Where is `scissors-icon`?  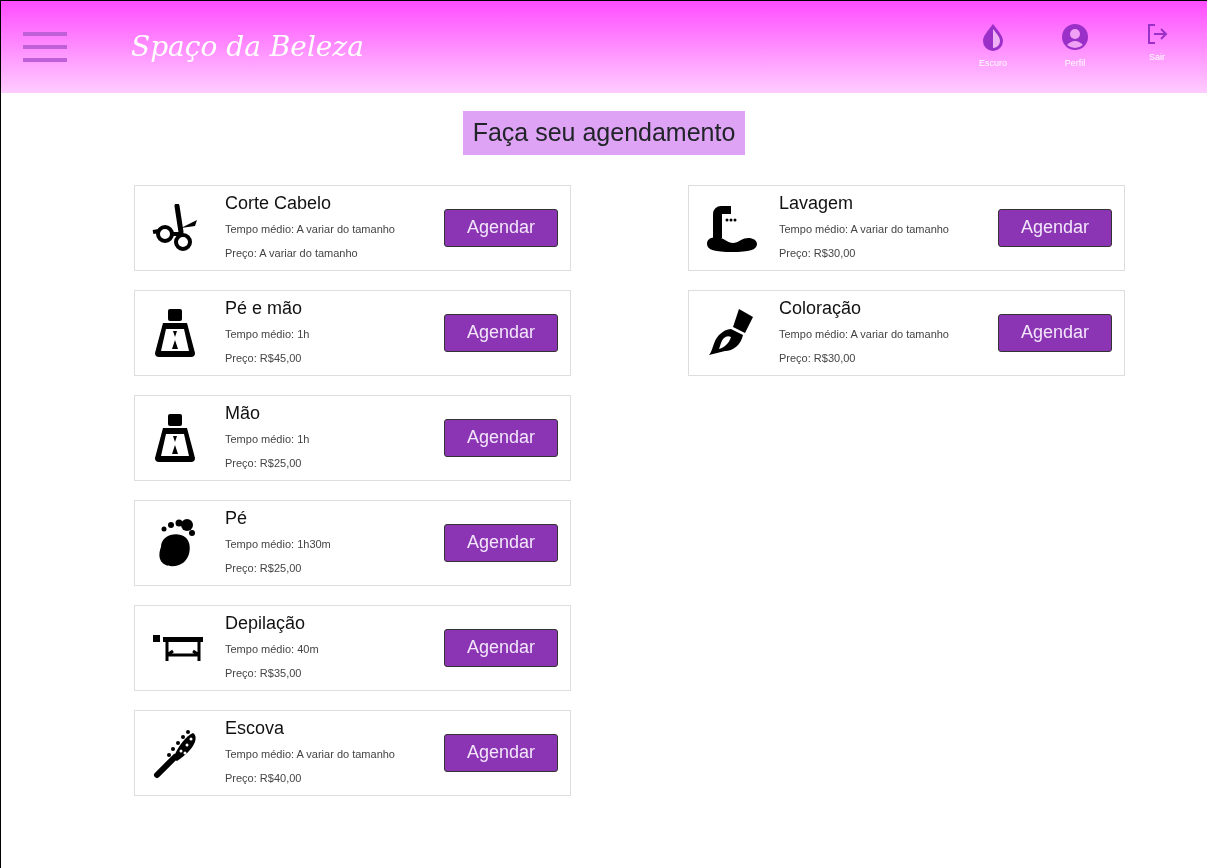
scissors-icon is located at coordinates (175, 227).